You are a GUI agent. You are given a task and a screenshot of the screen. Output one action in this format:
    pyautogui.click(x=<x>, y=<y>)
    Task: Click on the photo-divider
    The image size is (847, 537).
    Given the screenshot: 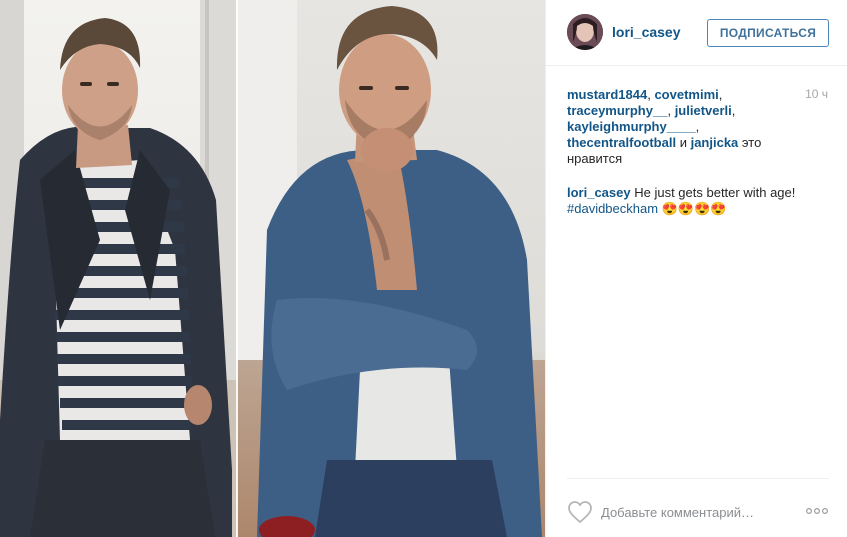 What is the action you would take?
    pyautogui.click(x=237, y=268)
    